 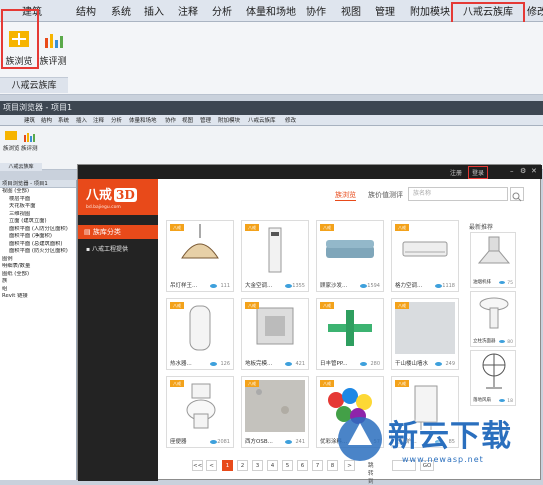 What do you see at coordinates (53, 39) in the screenshot?
I see `bar-chart-icon` at bounding box center [53, 39].